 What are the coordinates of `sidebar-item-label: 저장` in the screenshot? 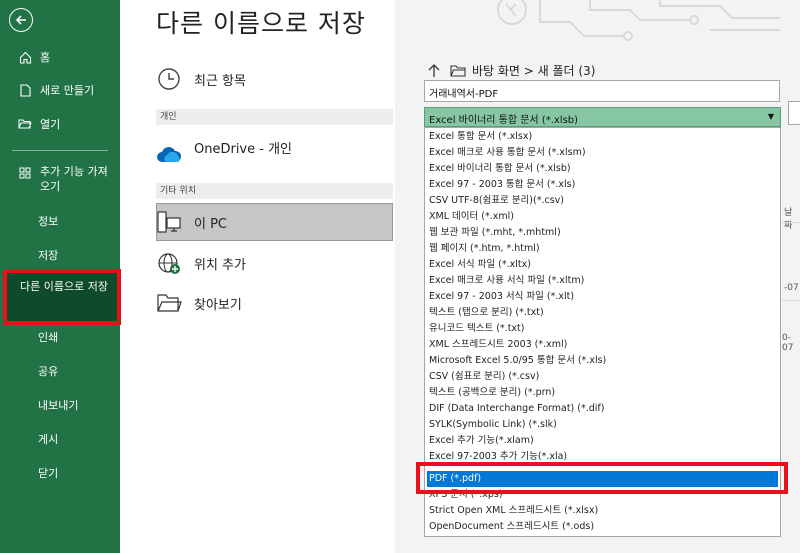 It's located at (48, 255).